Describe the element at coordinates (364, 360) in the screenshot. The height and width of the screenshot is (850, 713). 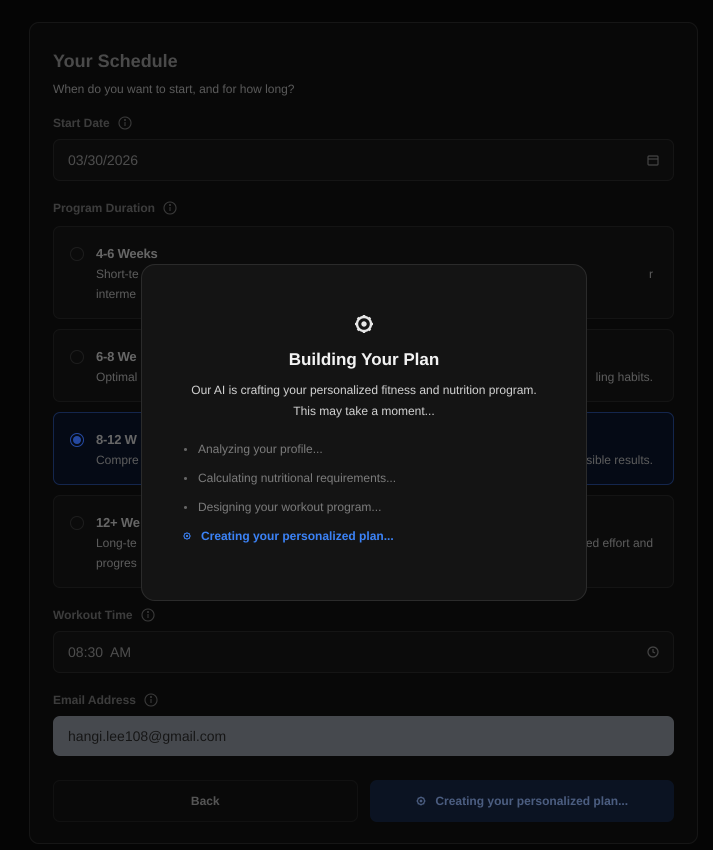
I see `dialog-title: Building Your Plan` at that location.